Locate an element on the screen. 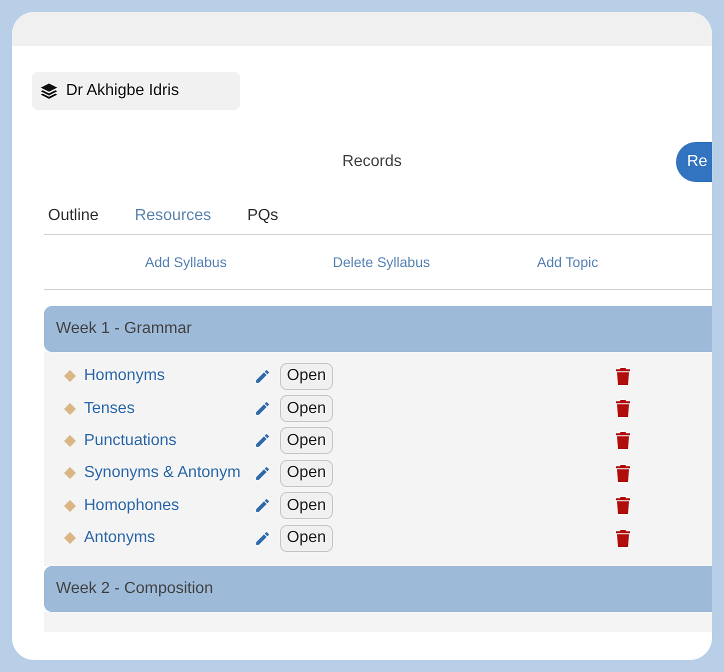  page-heading: Records is located at coordinates (372, 162).